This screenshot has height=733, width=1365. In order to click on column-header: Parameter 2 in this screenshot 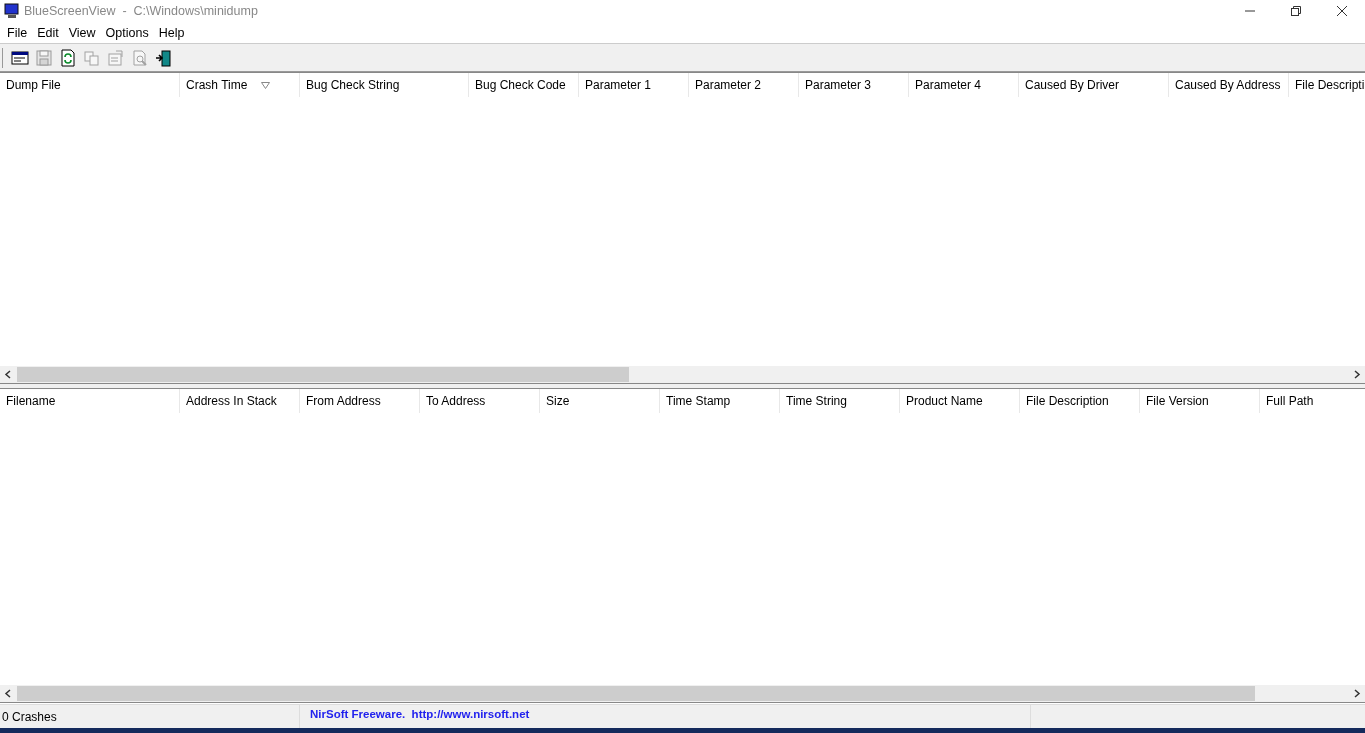, I will do `click(744, 85)`.